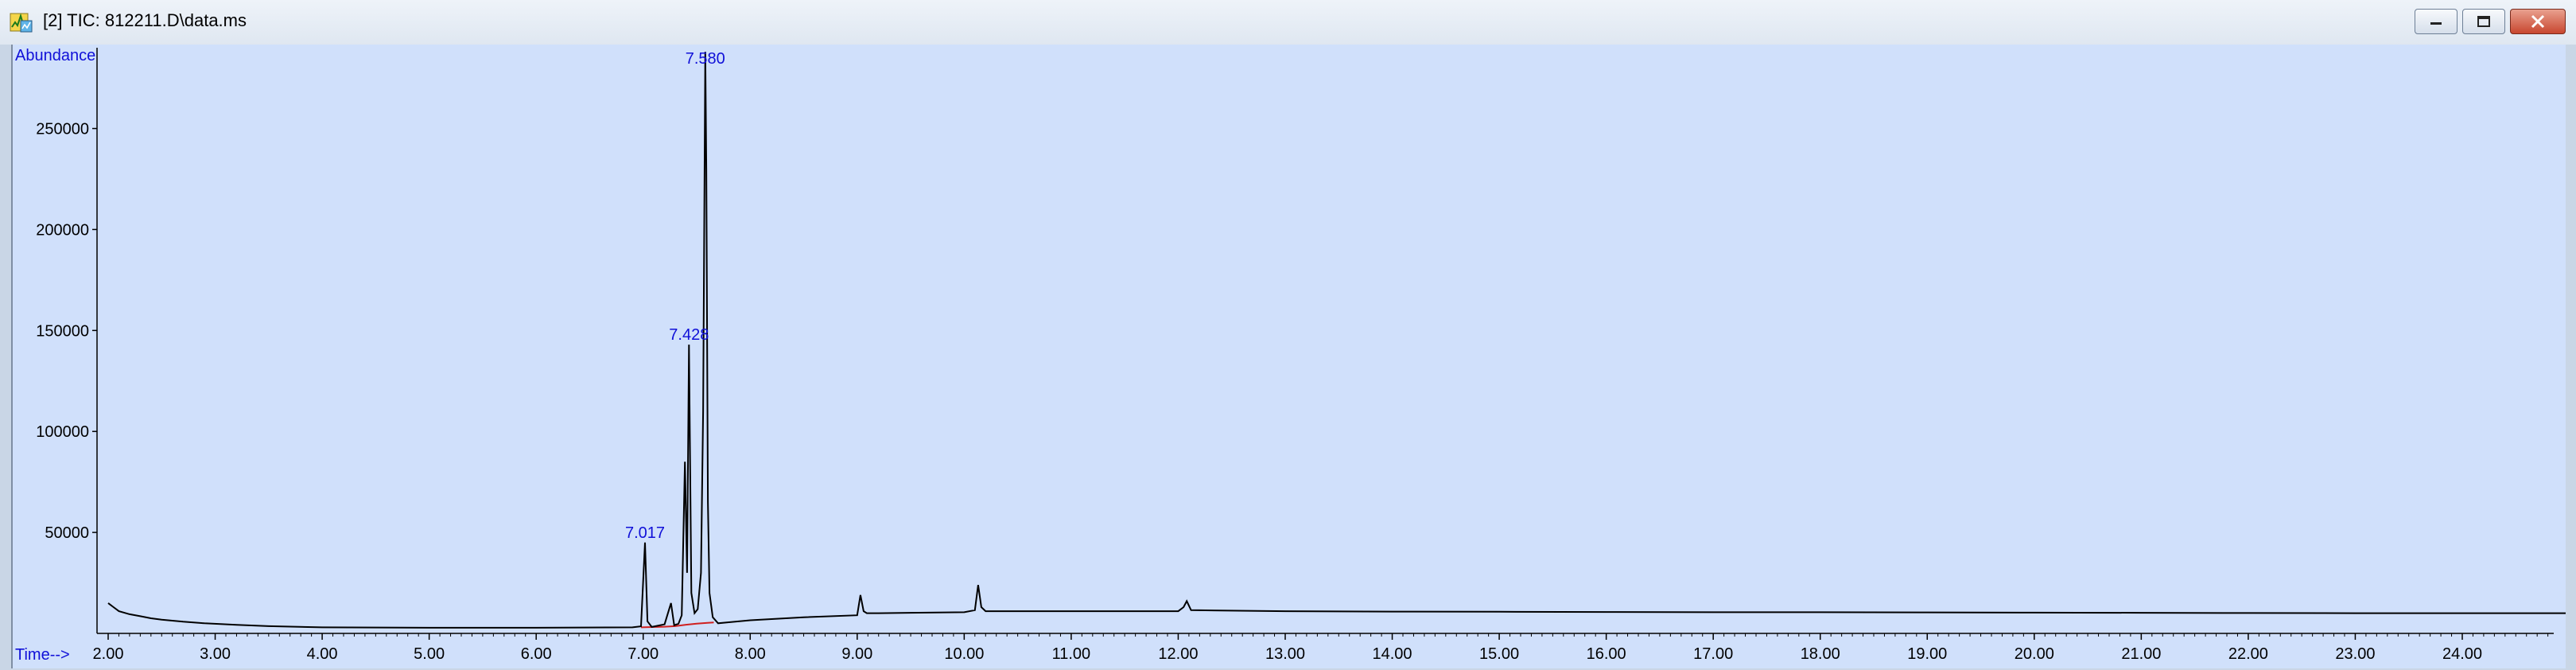 This screenshot has height=670, width=2576. I want to click on x-tick-label: 11.00, so click(1071, 654).